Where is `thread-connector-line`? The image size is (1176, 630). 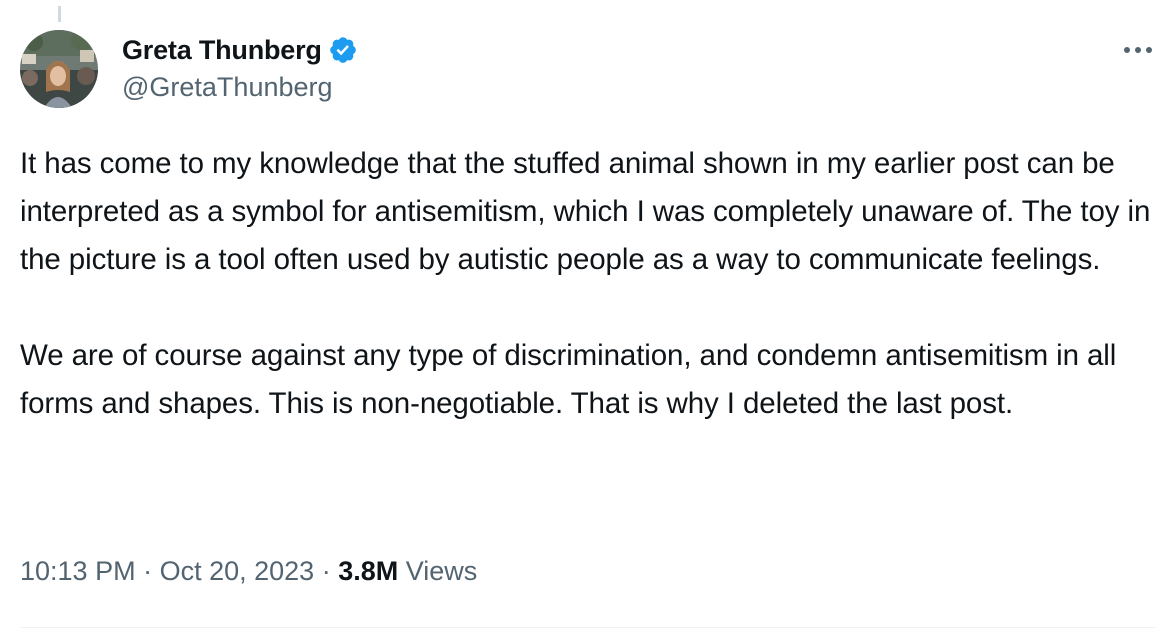 thread-connector-line is located at coordinates (59, 14).